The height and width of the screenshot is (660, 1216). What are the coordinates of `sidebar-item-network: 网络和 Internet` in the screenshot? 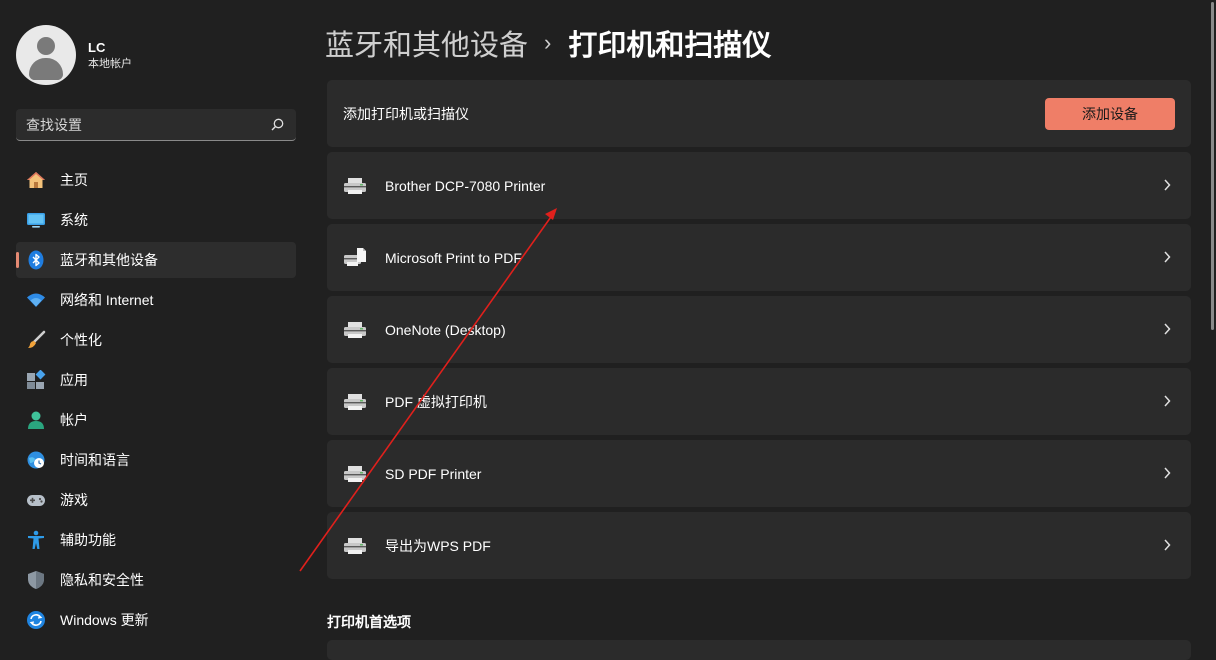 It's located at (156, 300).